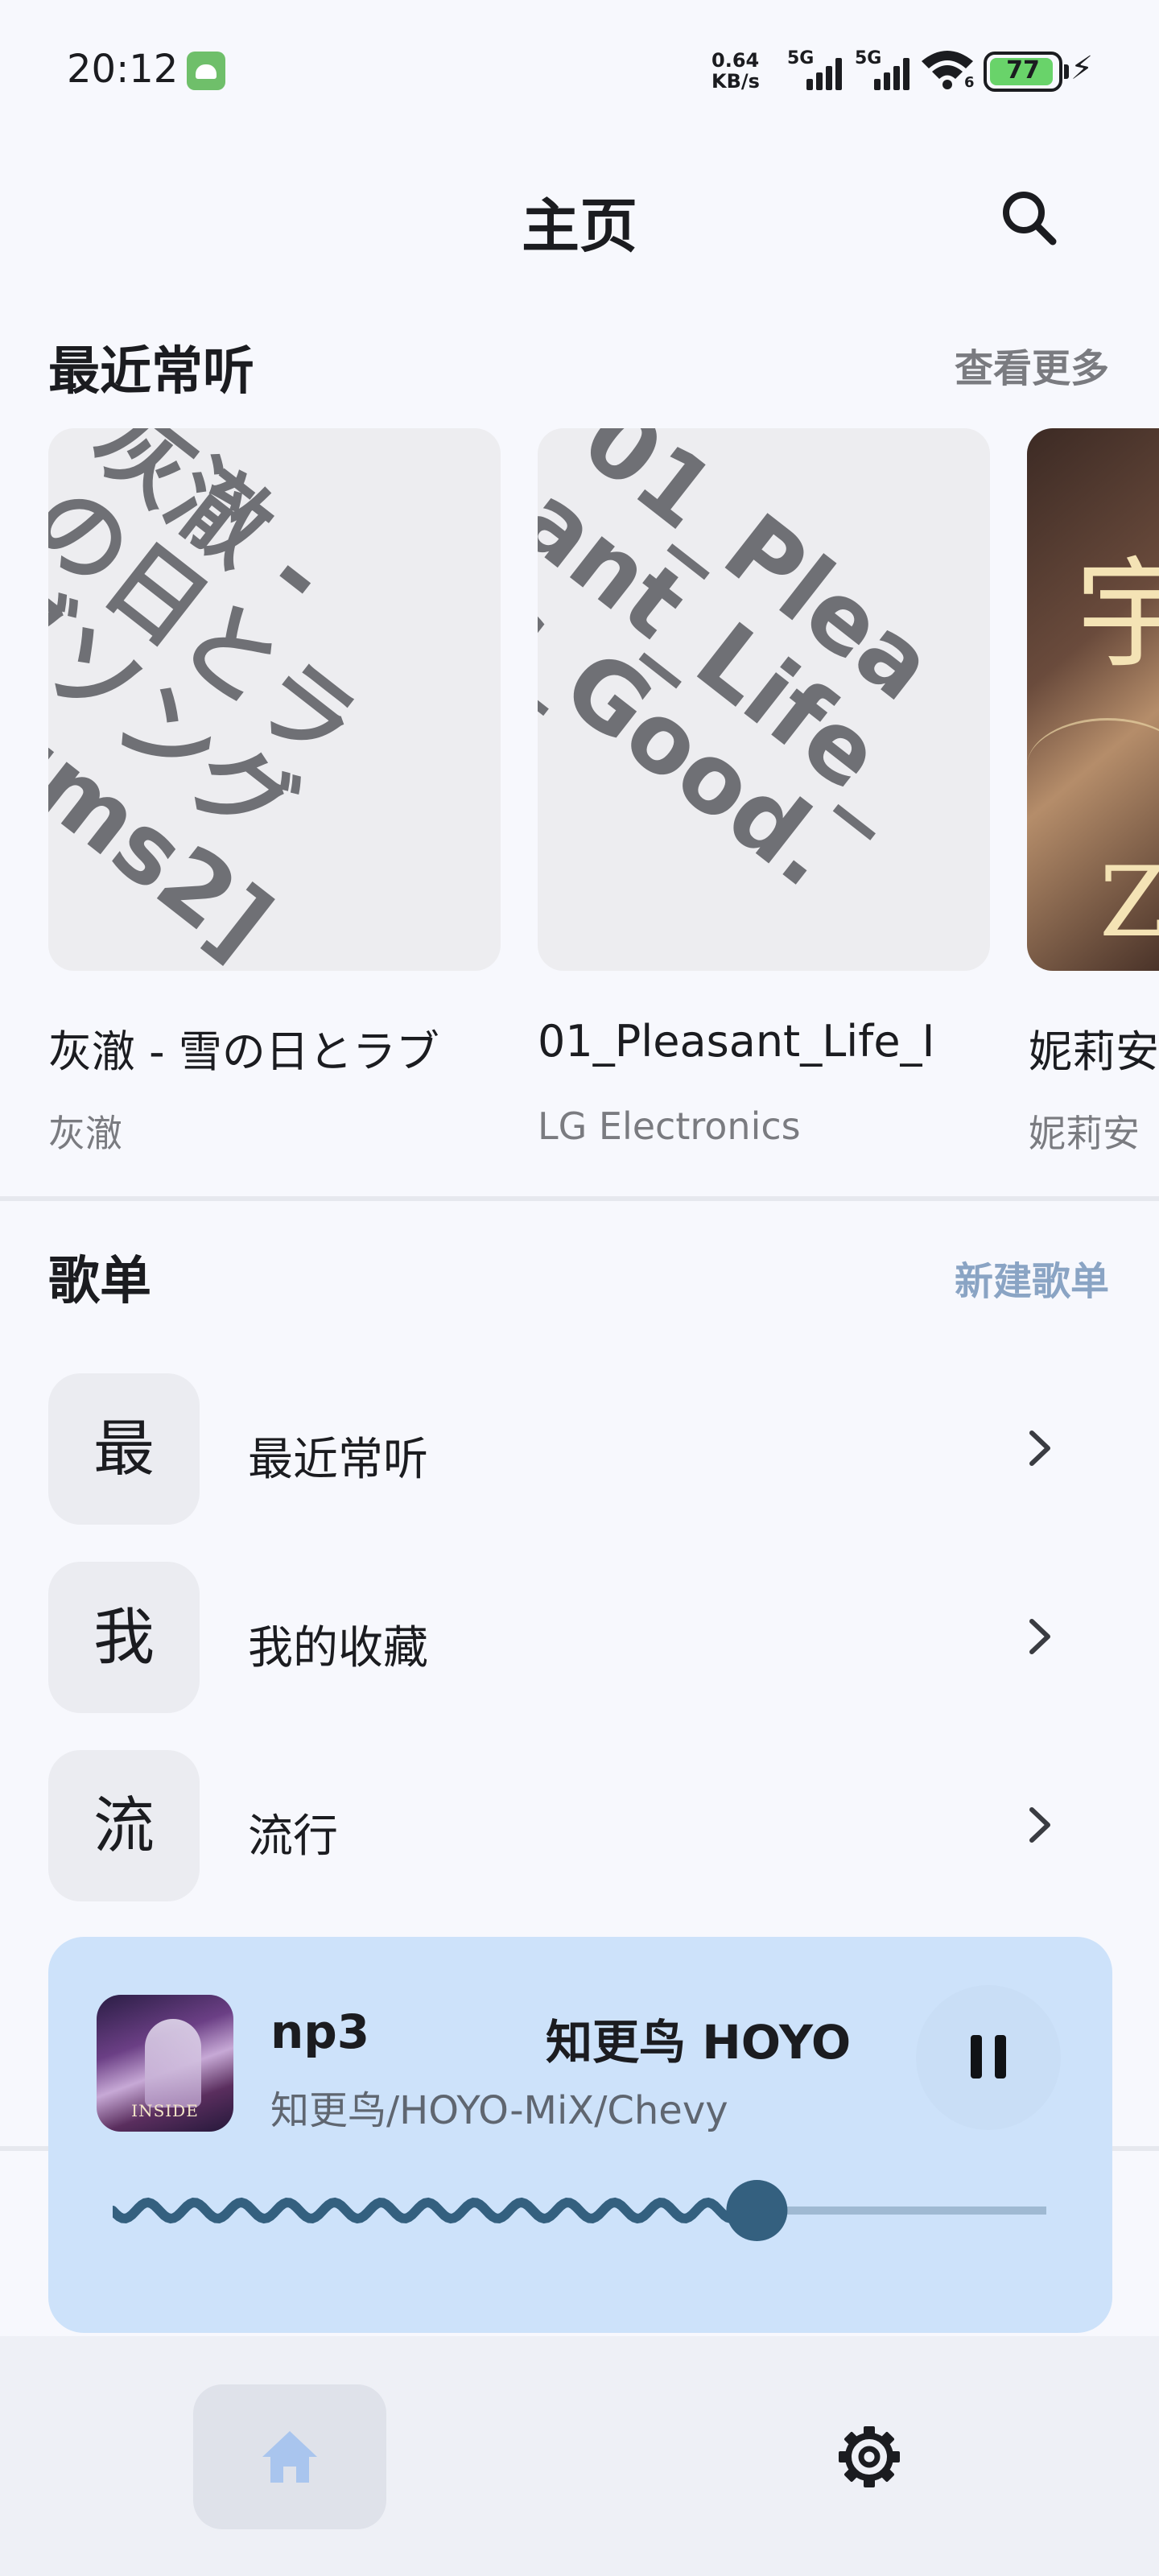  I want to click on player-title-marquee: np3 知更鸟 HOYO, so click(584, 2036).